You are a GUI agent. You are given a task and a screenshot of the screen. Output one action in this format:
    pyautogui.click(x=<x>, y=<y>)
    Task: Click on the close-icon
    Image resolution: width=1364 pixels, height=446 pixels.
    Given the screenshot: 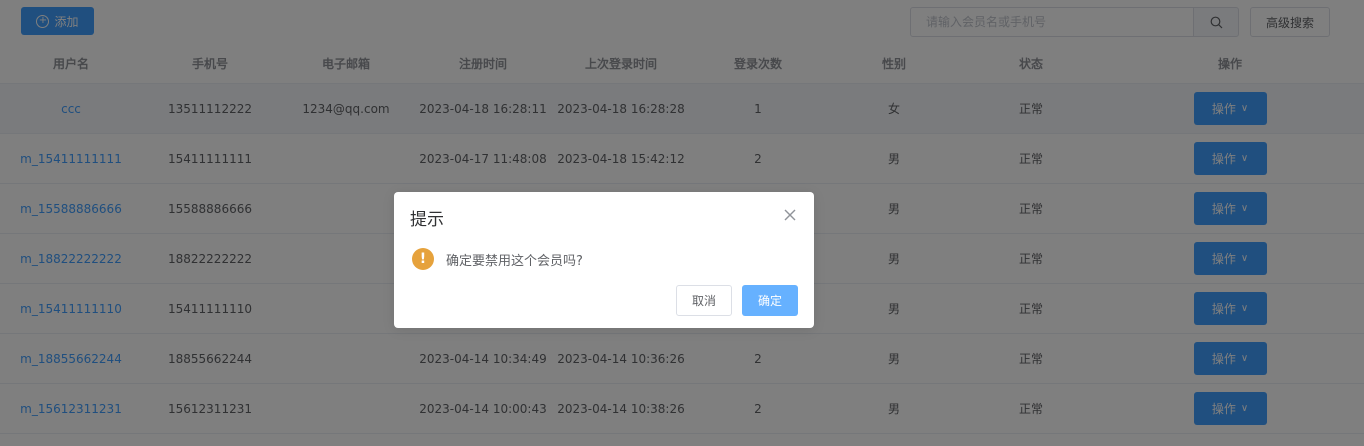 What is the action you would take?
    pyautogui.click(x=790, y=215)
    